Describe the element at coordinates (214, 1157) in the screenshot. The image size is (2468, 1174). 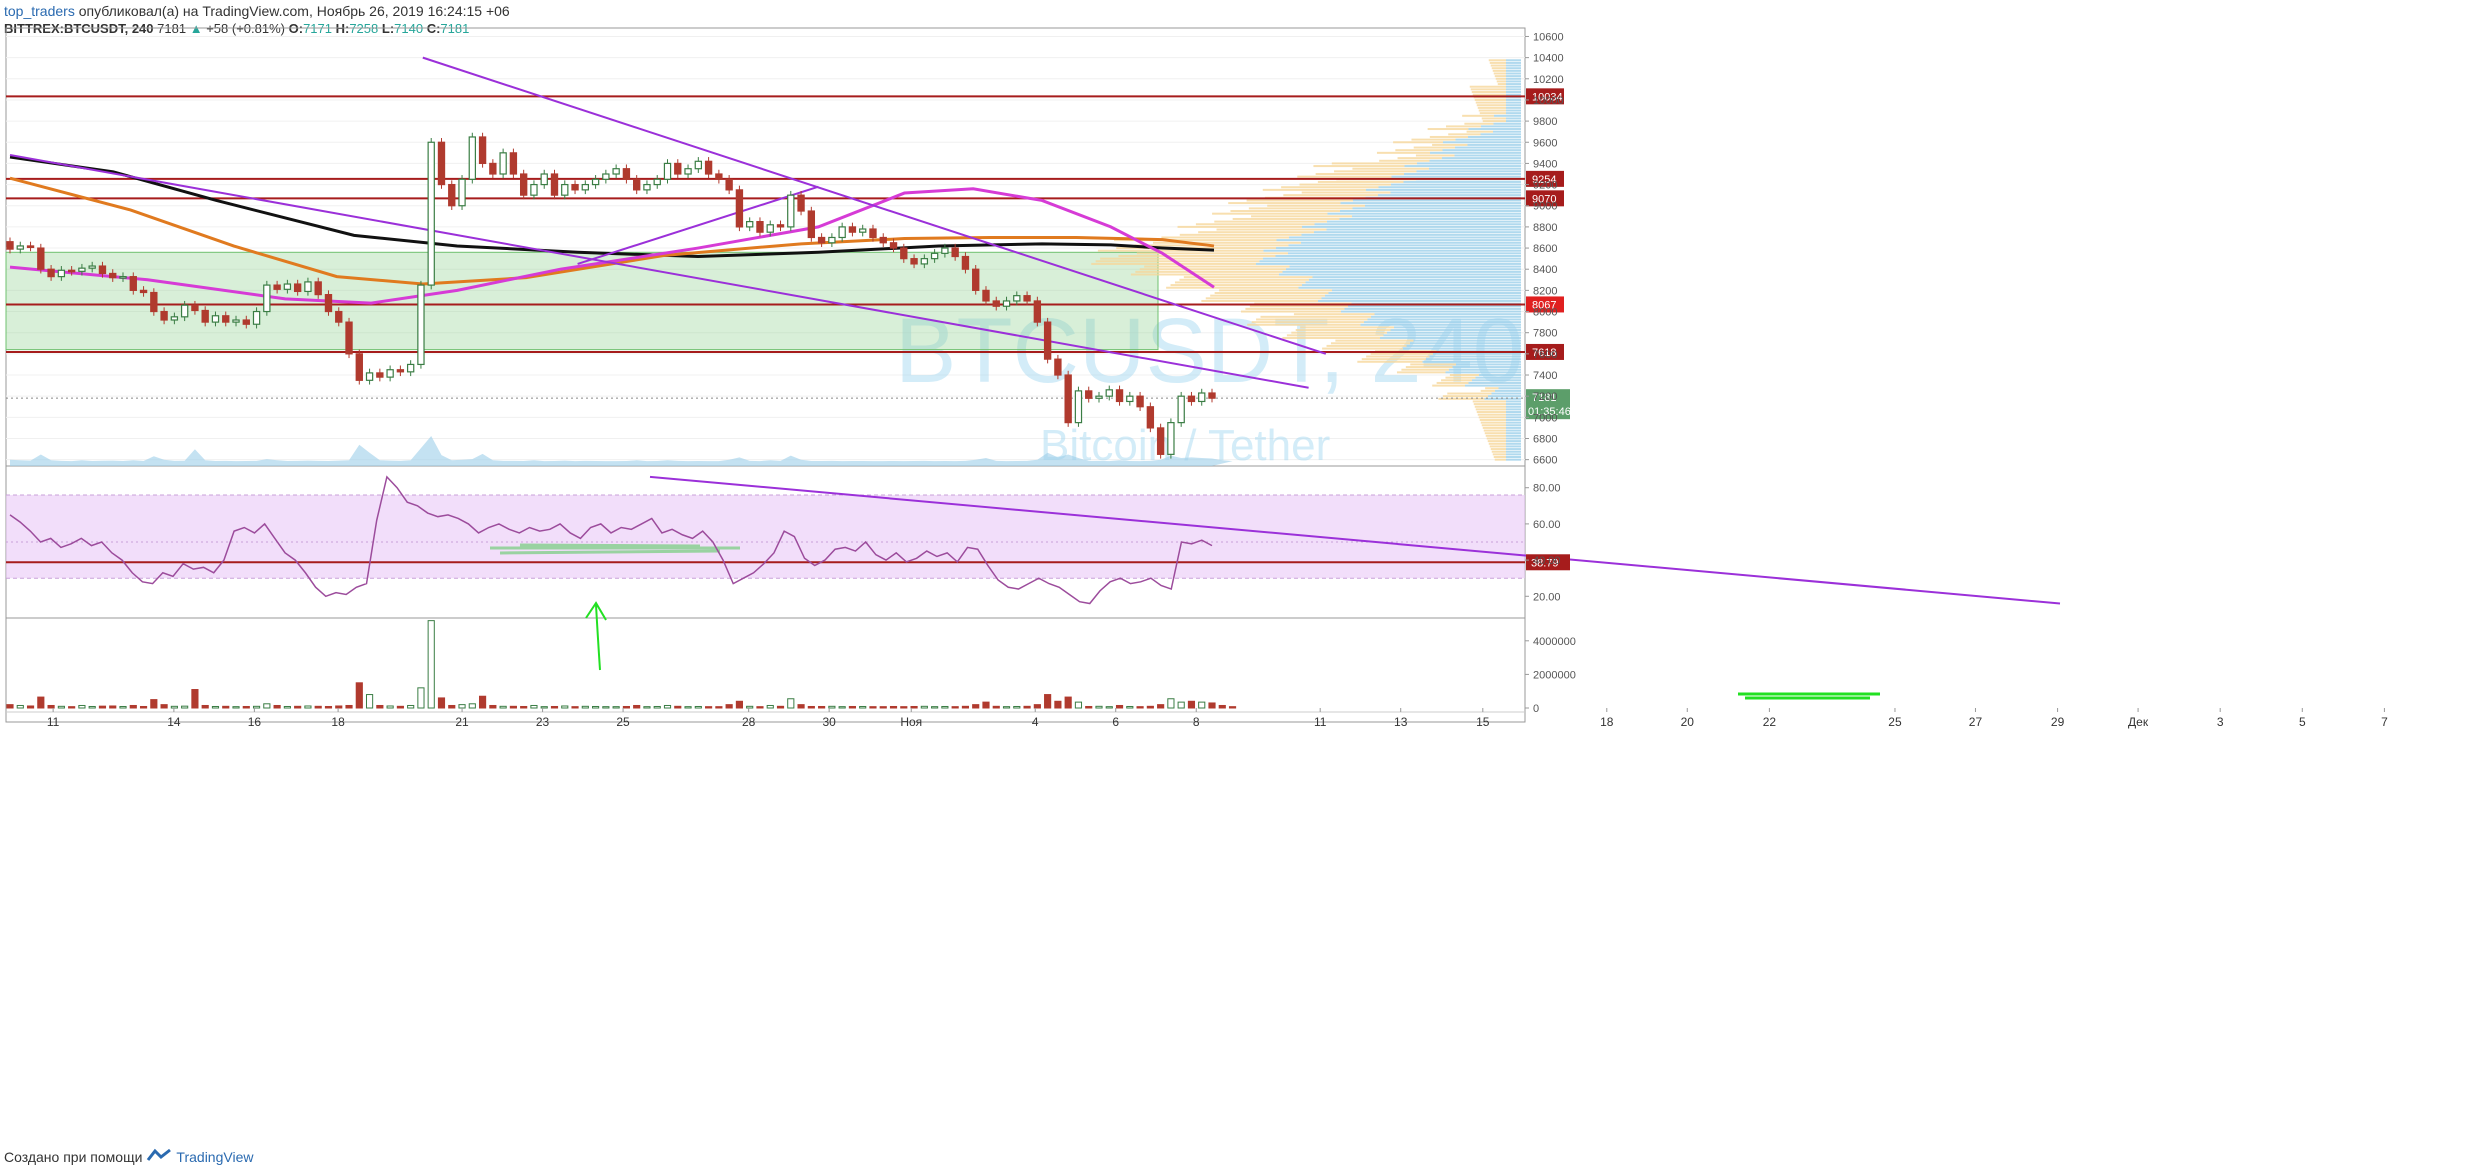
I see `tradingview-link: TradingView` at that location.